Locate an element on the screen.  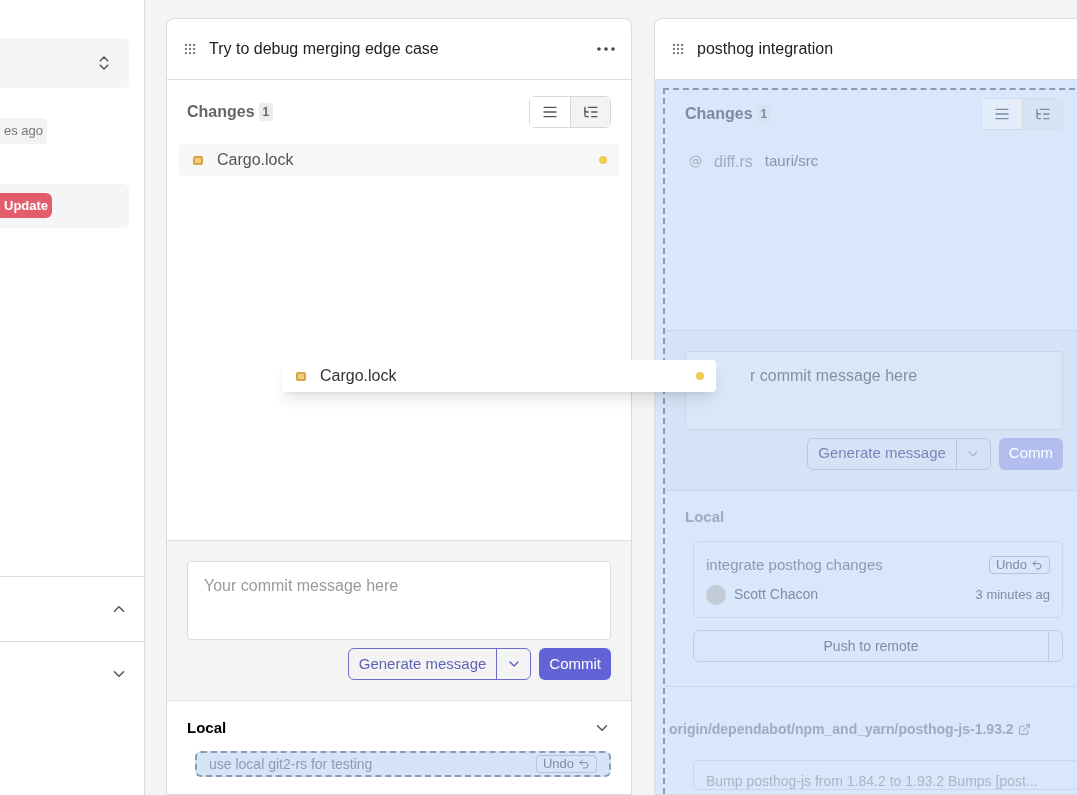
commit-time: 3 minutes ag is located at coordinates (1012, 594).